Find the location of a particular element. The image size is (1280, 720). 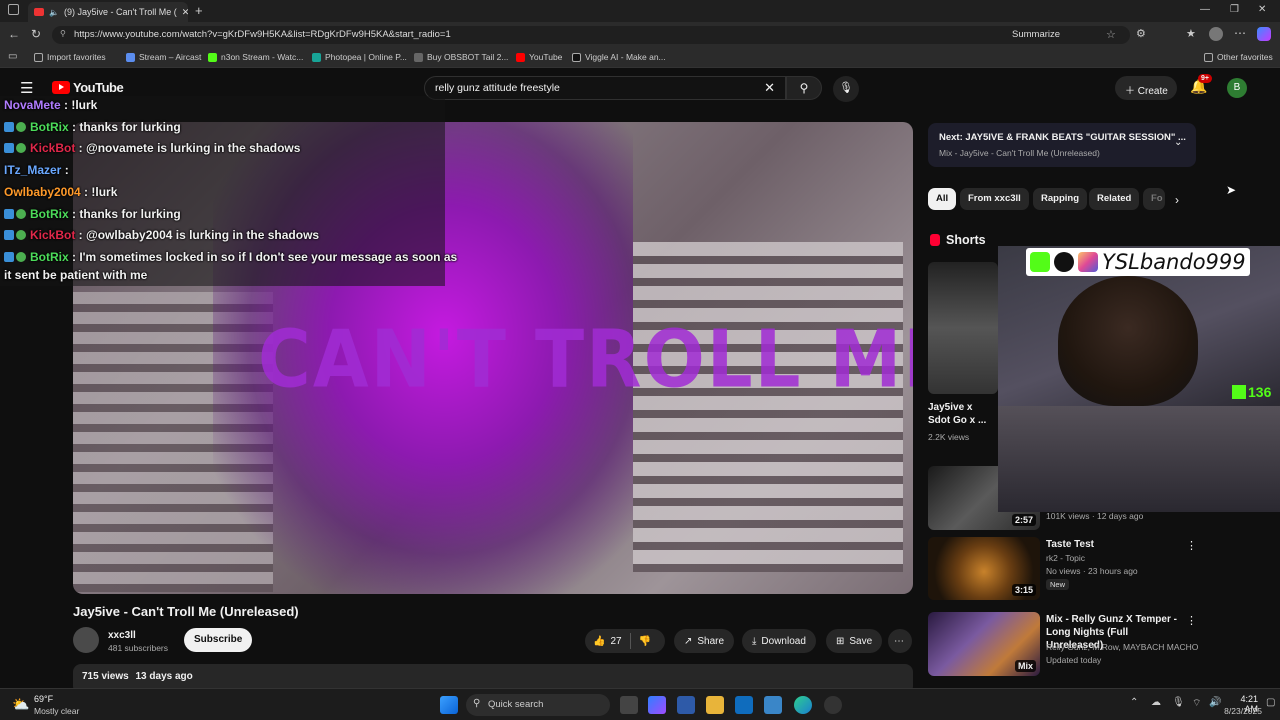

weather-temp: 69°F is located at coordinates (43, 699).